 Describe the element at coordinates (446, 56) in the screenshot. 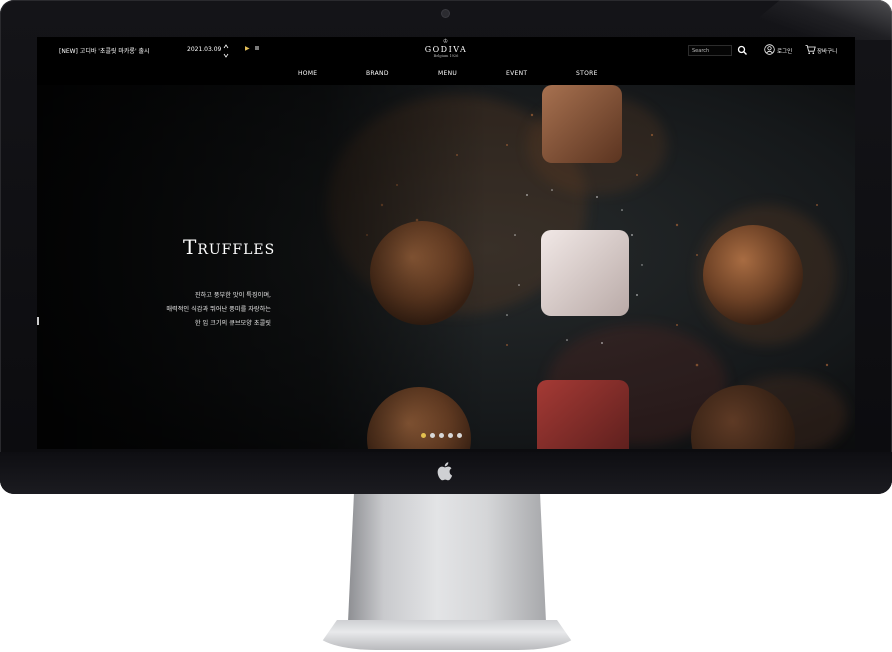

I see `logo-tagline: Belgium 1926` at that location.